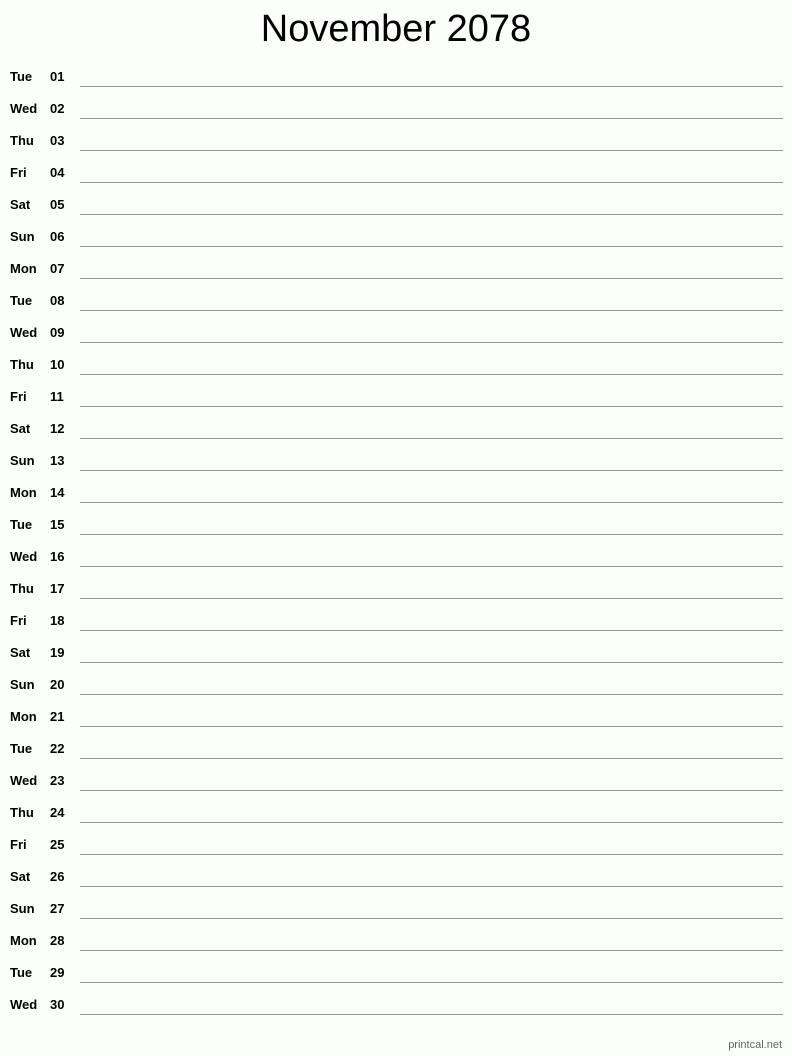 This screenshot has height=1056, width=792. Describe the element at coordinates (57, 172) in the screenshot. I see `day-number: 04` at that location.